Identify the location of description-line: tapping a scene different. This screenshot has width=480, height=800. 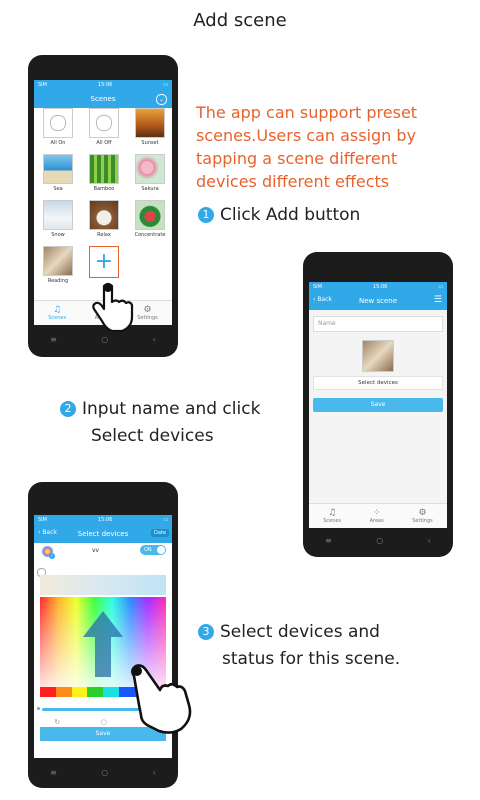
(297, 158).